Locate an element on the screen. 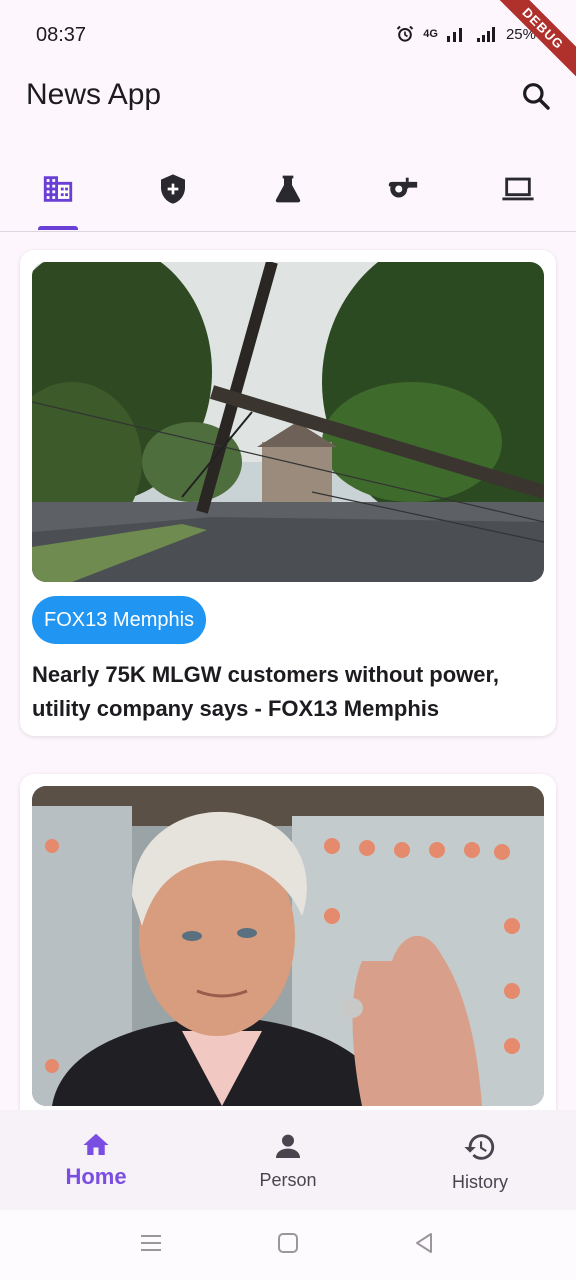 Image resolution: width=576 pixels, height=1280 pixels. person-icon is located at coordinates (288, 1146).